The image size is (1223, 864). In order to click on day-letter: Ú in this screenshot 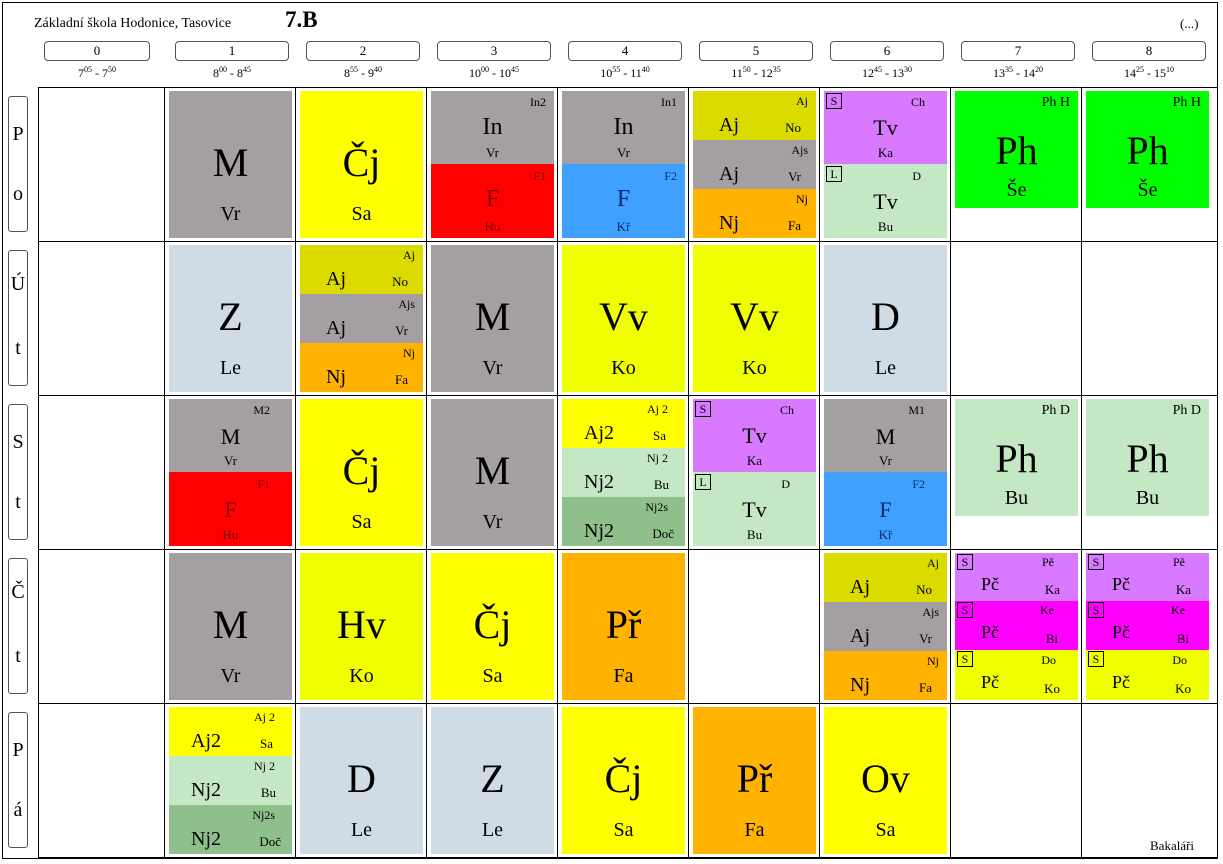, I will do `click(18, 284)`.